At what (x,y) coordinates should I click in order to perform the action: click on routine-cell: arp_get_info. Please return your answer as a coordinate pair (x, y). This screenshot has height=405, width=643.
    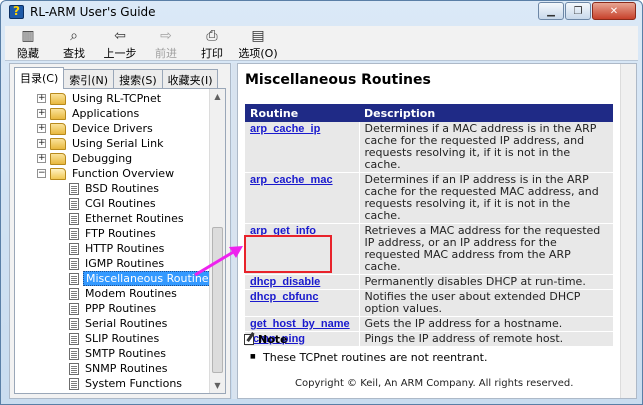
    Looking at the image, I should click on (302, 249).